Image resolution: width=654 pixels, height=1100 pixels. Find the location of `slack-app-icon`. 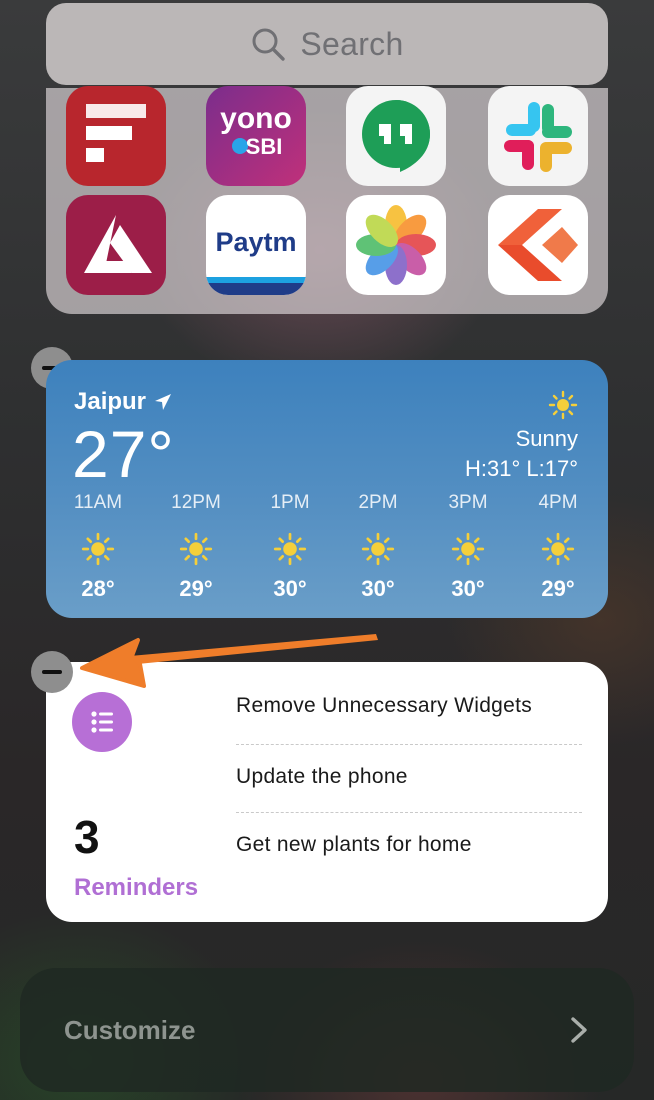

slack-app-icon is located at coordinates (538, 136).